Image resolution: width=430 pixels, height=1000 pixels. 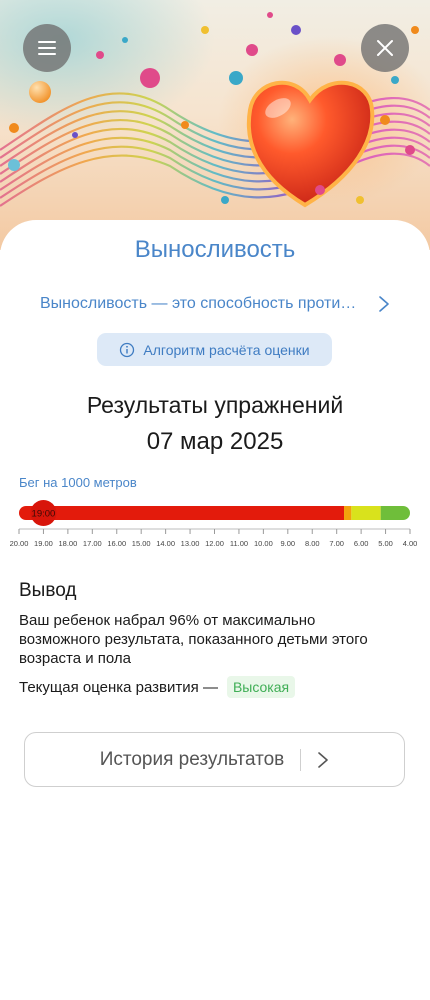 I want to click on scale-tick-label: 16.00, so click(x=116, y=543).